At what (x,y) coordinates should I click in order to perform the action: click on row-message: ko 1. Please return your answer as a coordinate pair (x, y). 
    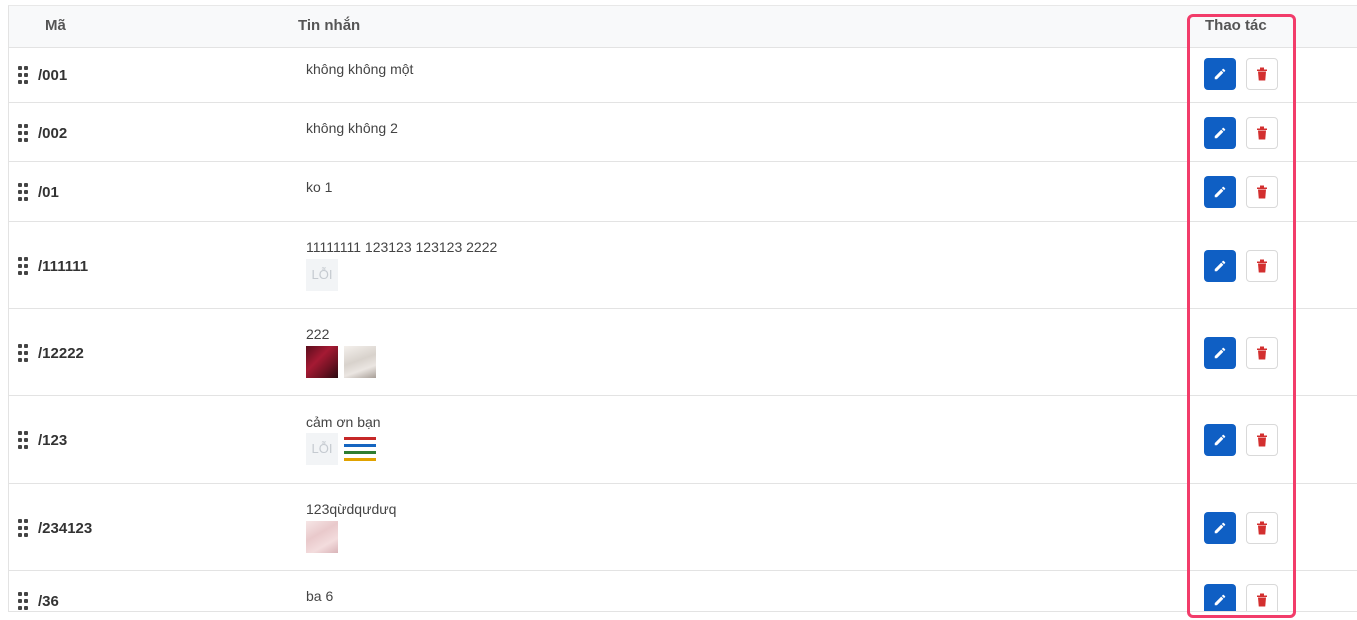
    Looking at the image, I should click on (319, 187).